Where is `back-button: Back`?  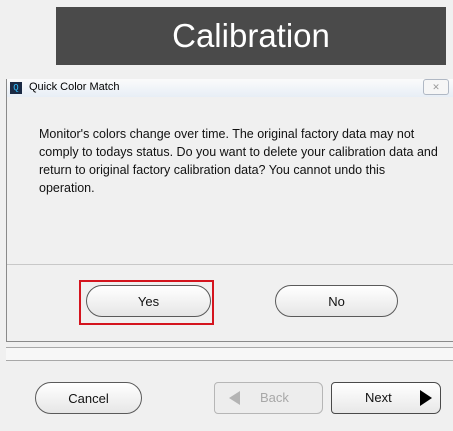
back-button: Back is located at coordinates (268, 398).